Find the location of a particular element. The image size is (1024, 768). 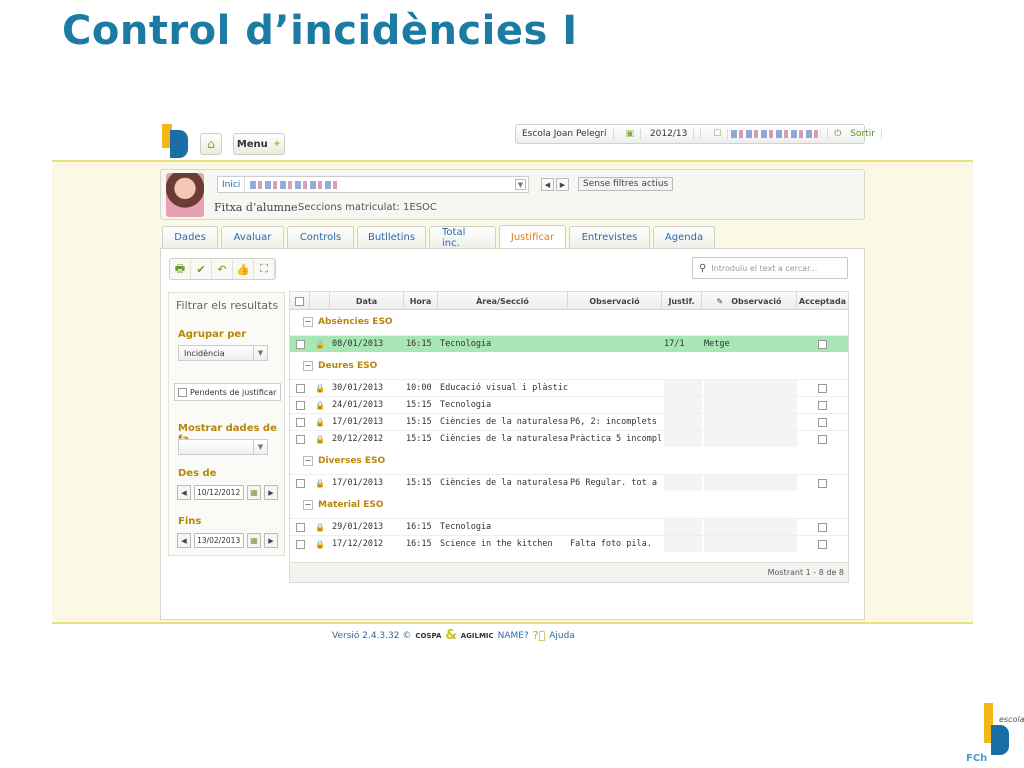

show-data-select: ▼ is located at coordinates (223, 447).